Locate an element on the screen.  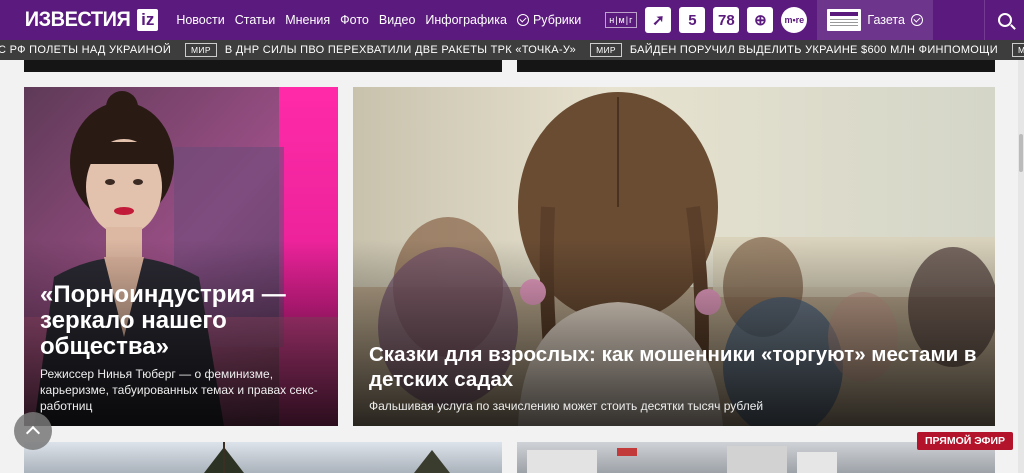
search-icon is located at coordinates (1004, 20).